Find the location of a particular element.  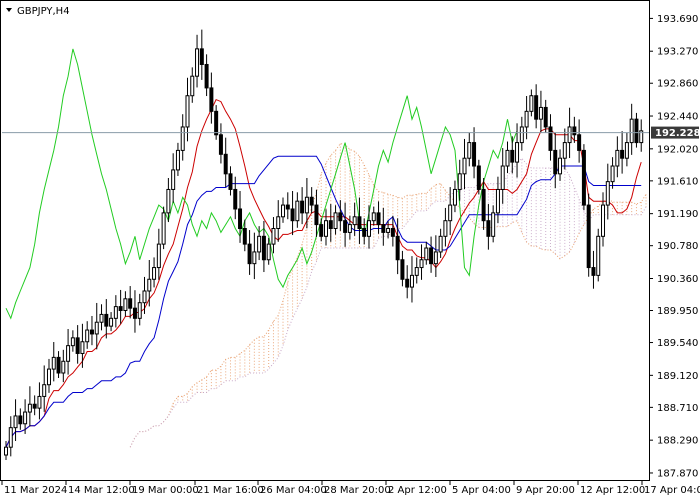

x-tick-label: 21 Mar 16:00 is located at coordinates (230, 490).